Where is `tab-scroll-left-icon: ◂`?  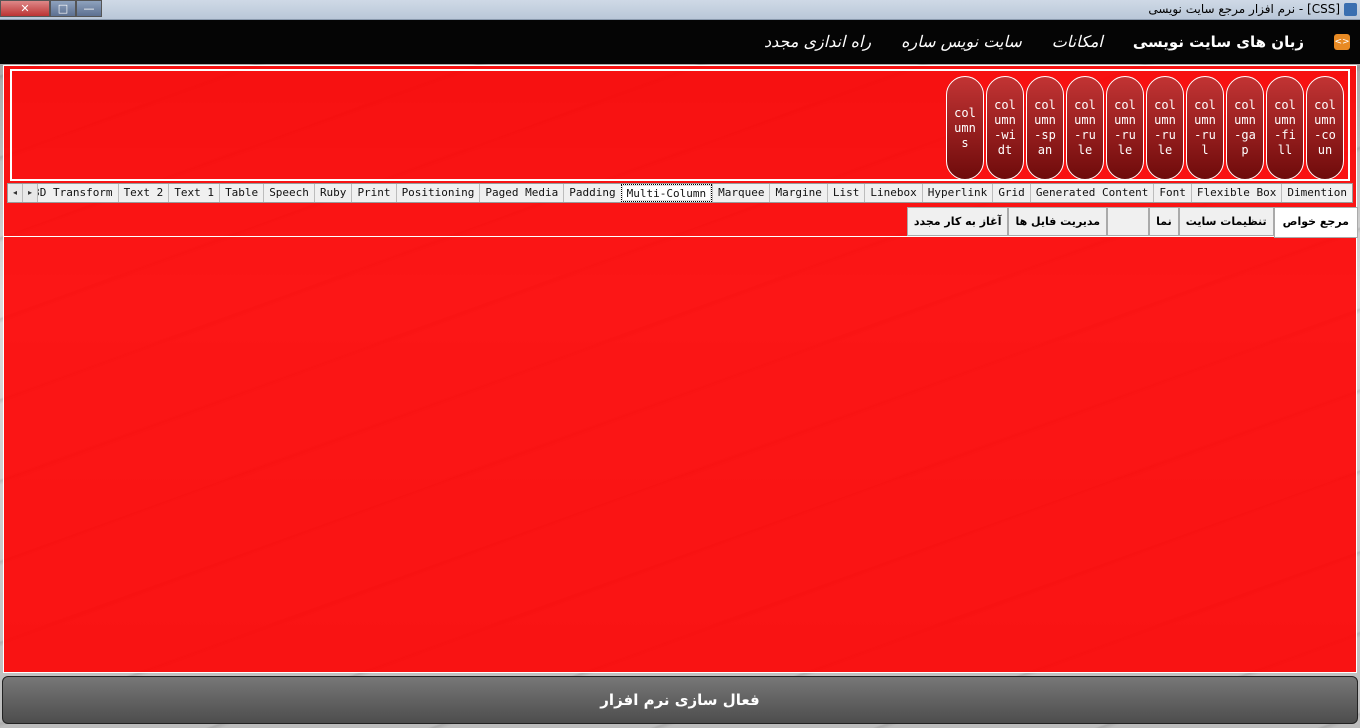
tab-scroll-left-icon: ◂ is located at coordinates (15, 193).